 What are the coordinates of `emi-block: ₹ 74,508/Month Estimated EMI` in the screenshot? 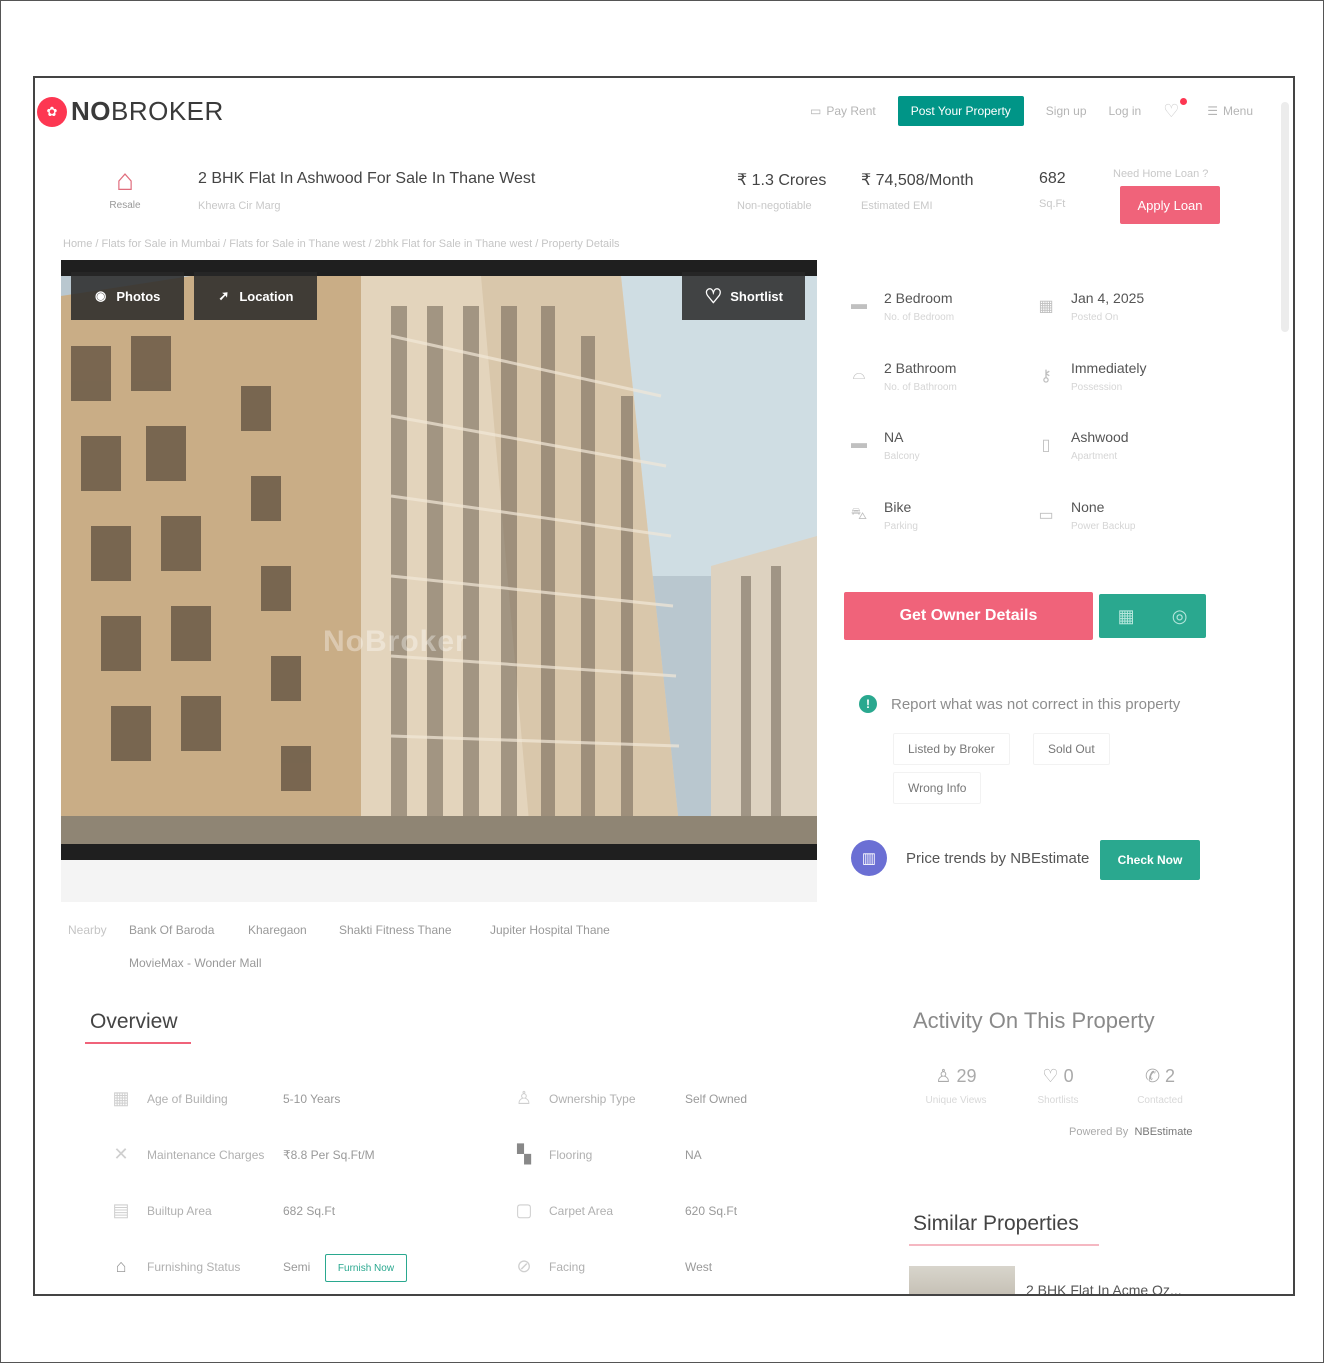 It's located at (917, 191).